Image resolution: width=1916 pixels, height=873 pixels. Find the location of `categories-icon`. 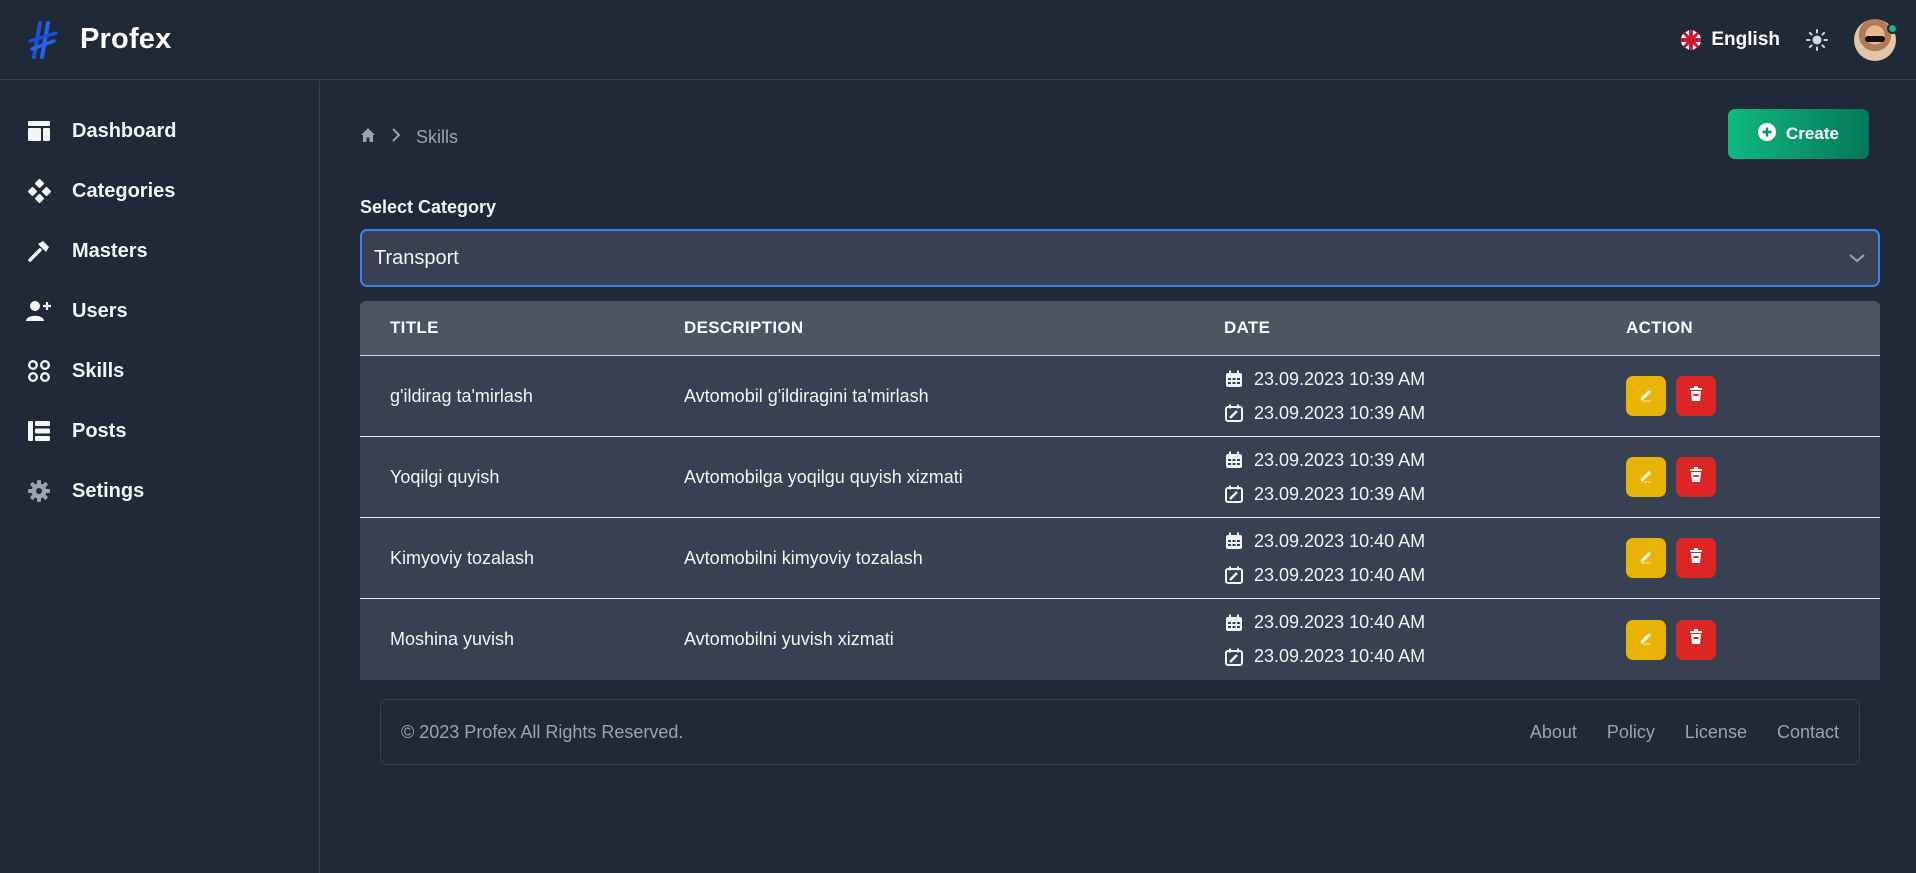

categories-icon is located at coordinates (39, 191).